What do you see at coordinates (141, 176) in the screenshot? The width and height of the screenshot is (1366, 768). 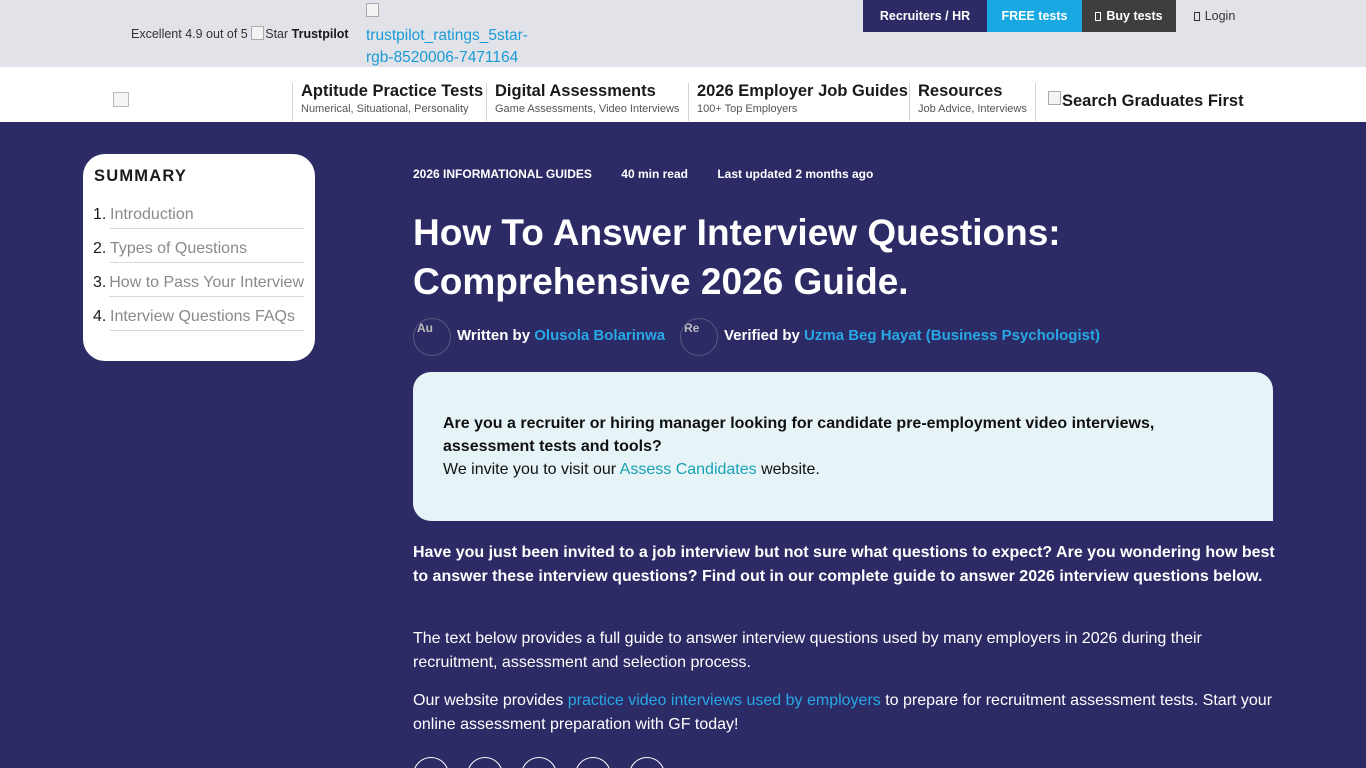 I see `summary-title: SUMMARY` at bounding box center [141, 176].